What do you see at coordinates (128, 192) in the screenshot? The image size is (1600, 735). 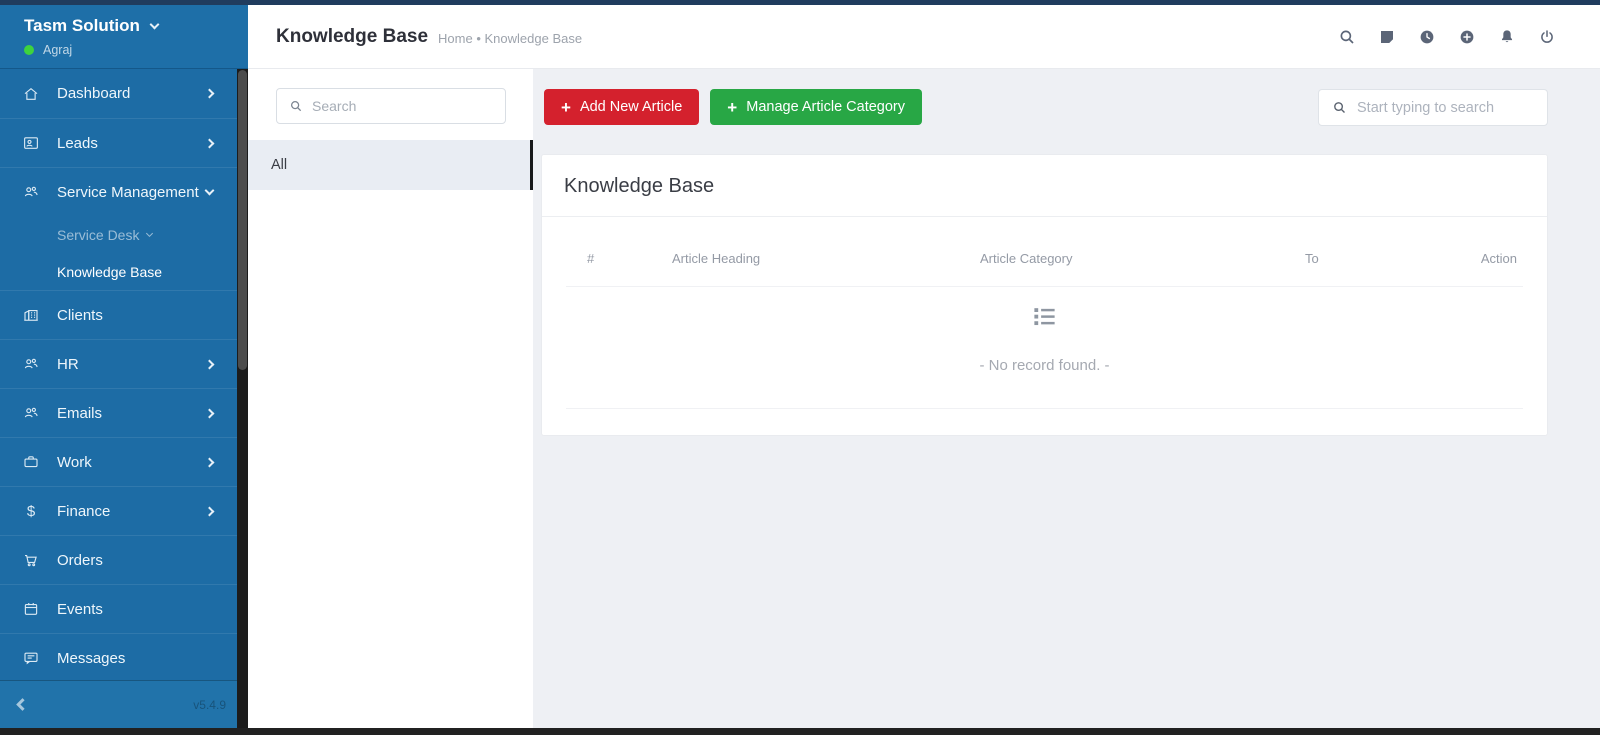 I see `sidebar-item-label: Service Management` at bounding box center [128, 192].